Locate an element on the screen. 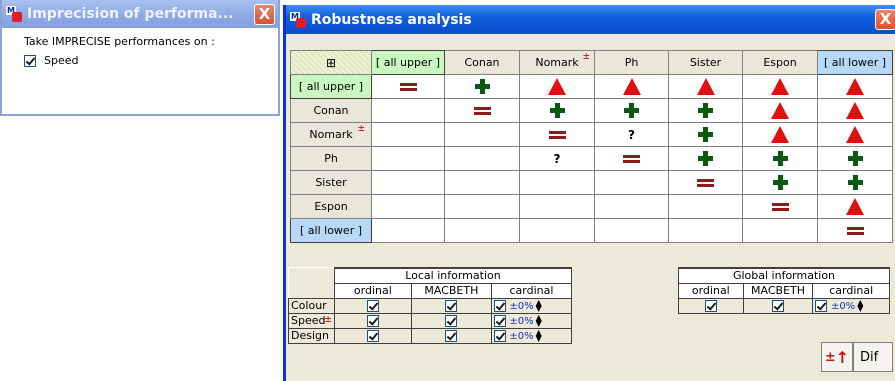 The width and height of the screenshot is (895, 381). matrix-row: [ all lower ] is located at coordinates (591, 230).